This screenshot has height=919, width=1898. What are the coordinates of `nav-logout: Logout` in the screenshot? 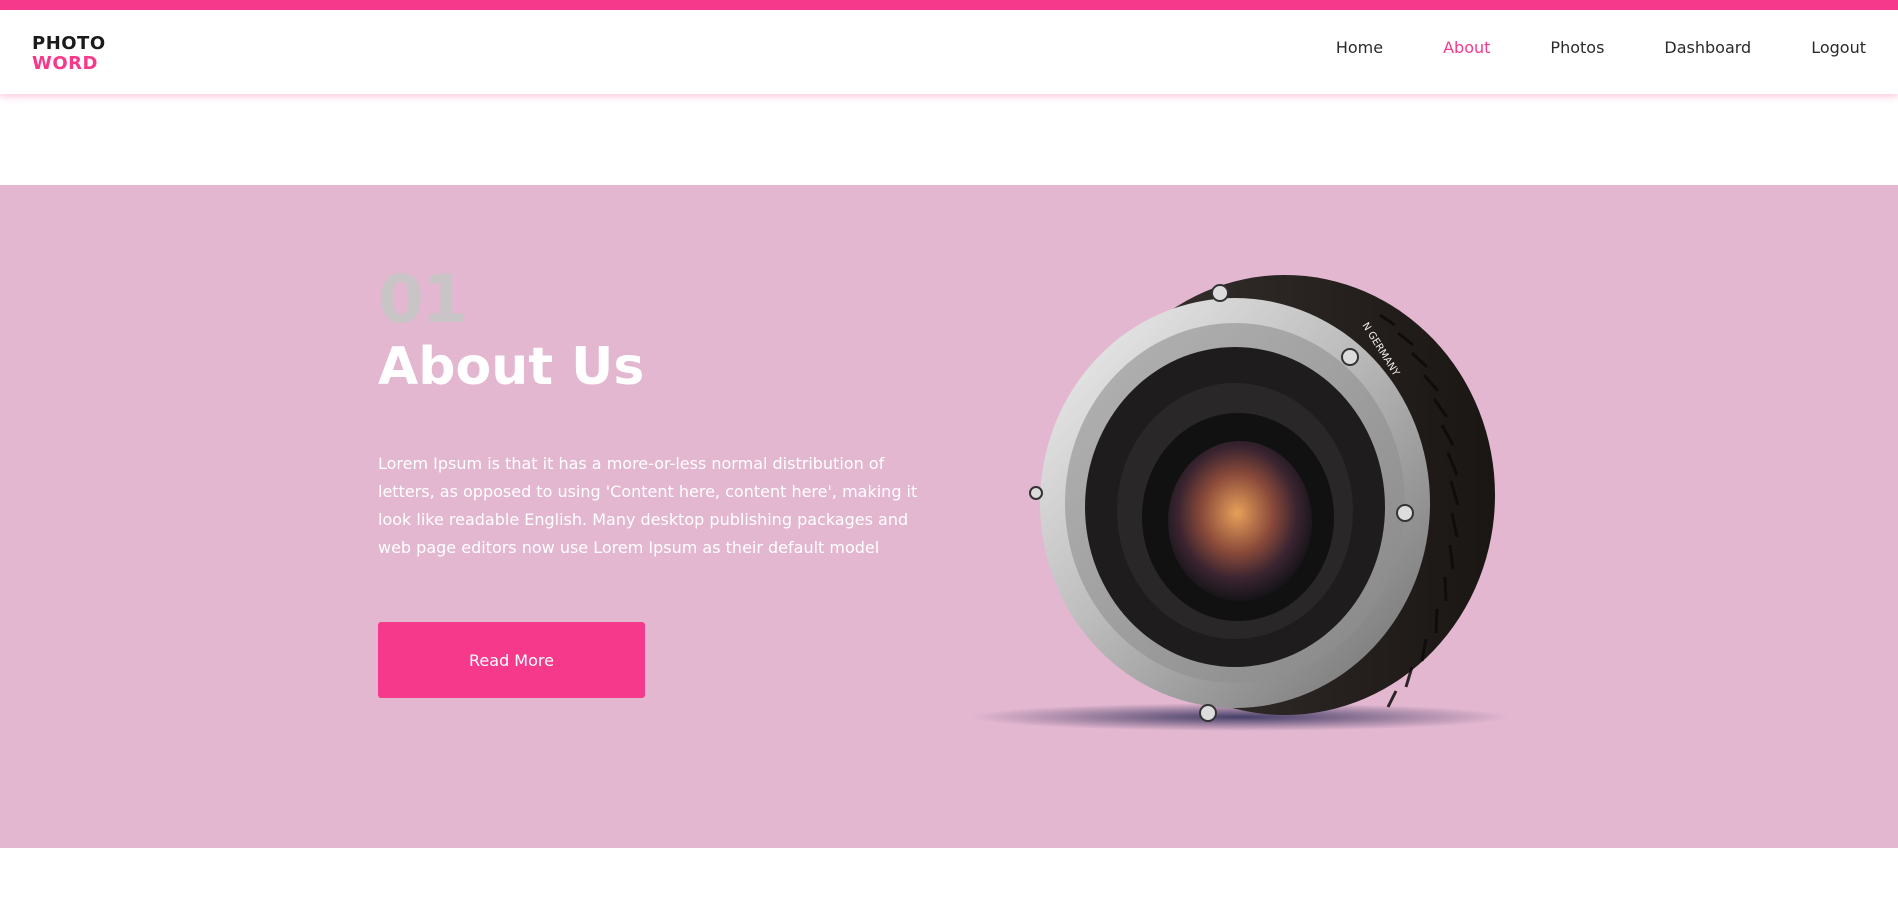 It's located at (1838, 47).